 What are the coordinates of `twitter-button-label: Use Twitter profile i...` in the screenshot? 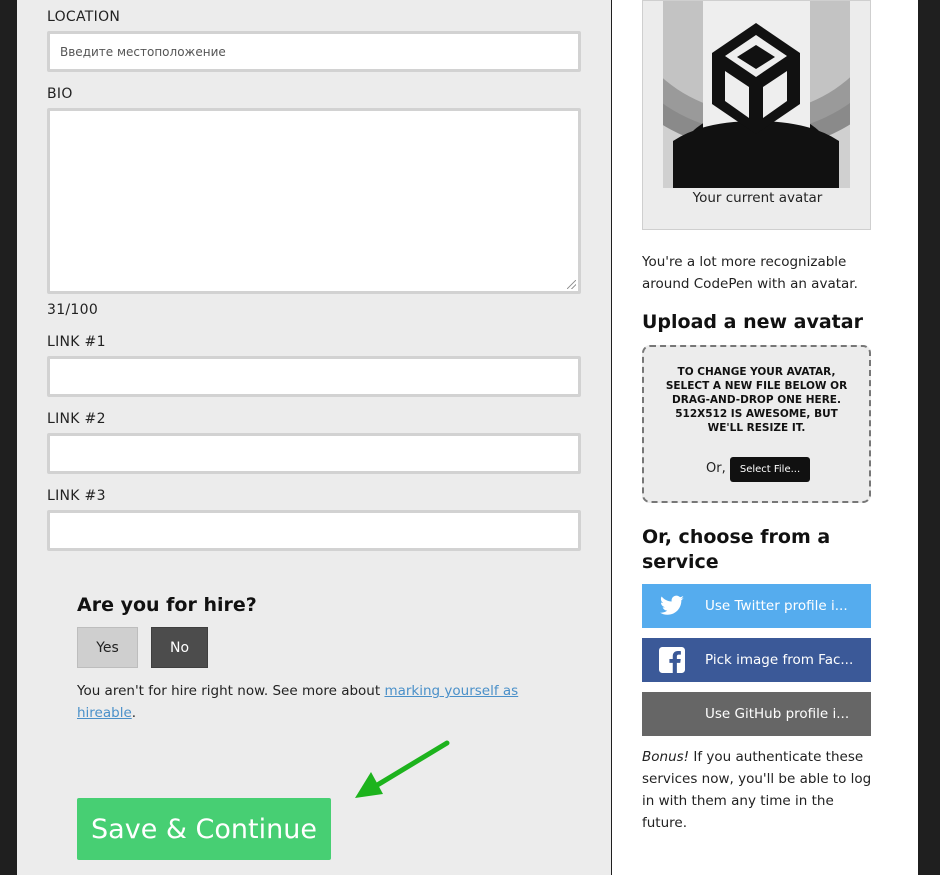 It's located at (776, 606).